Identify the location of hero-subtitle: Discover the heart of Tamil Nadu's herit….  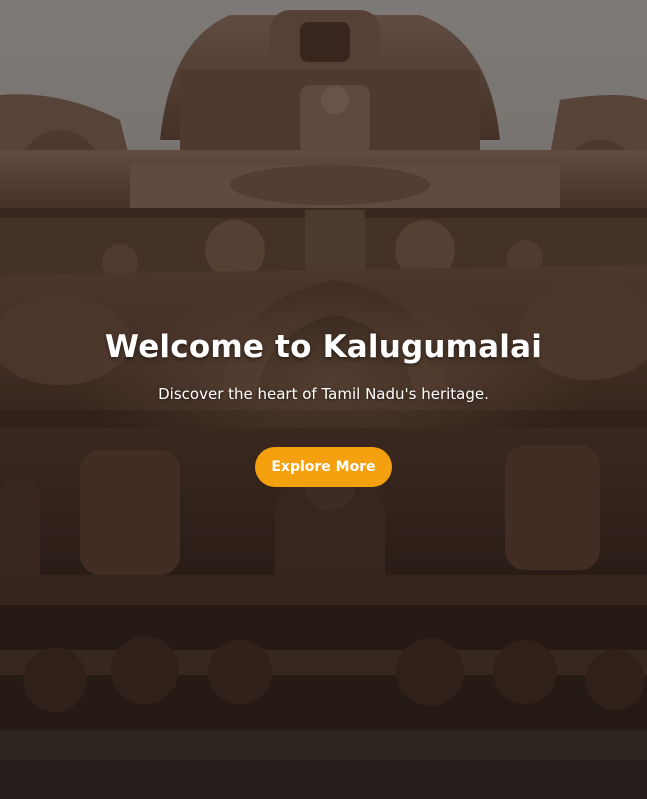
(323, 394).